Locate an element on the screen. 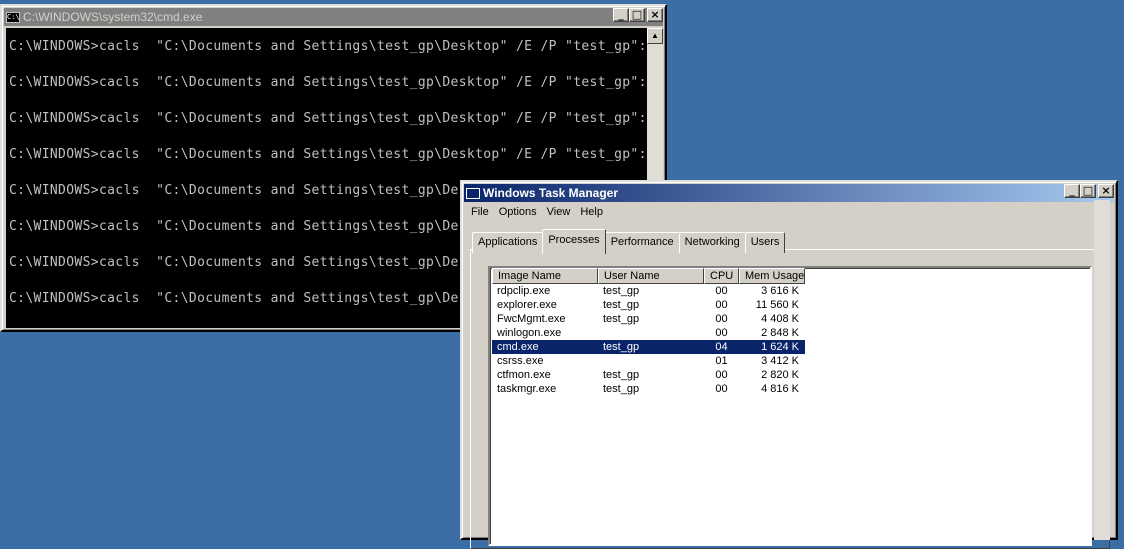 This screenshot has height=549, width=1124. table-row: cmd.exe test_gp 04 1 624 K is located at coordinates (648, 347).